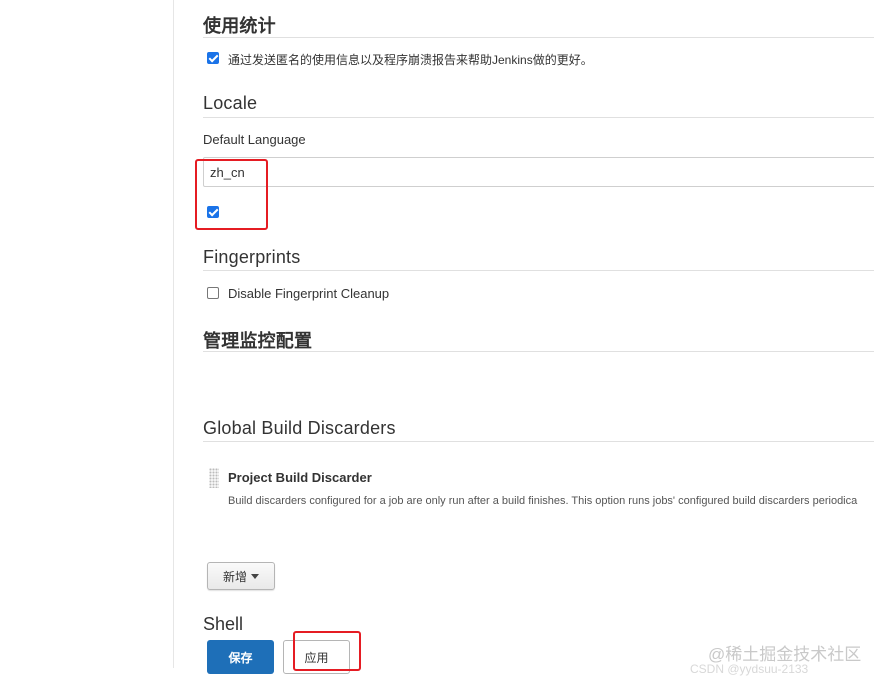 This screenshot has height=676, width=874. Describe the element at coordinates (309, 293) in the screenshot. I see `disable-fingerprint-cleanup-label: Disable Fingerprint Cleanup` at that location.